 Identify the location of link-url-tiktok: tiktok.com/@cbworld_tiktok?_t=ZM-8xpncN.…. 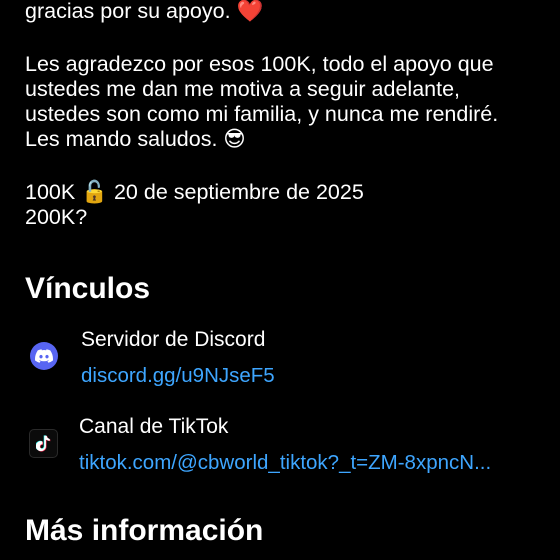
(299, 462).